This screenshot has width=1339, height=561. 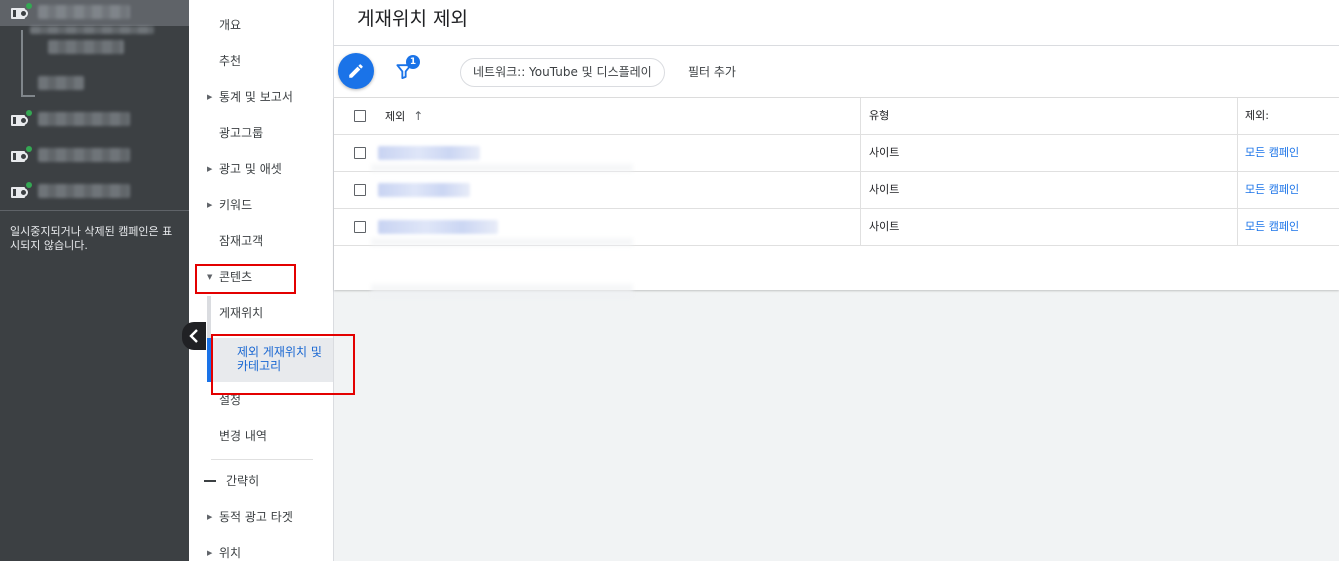 I want to click on edit-button, so click(x=356, y=71).